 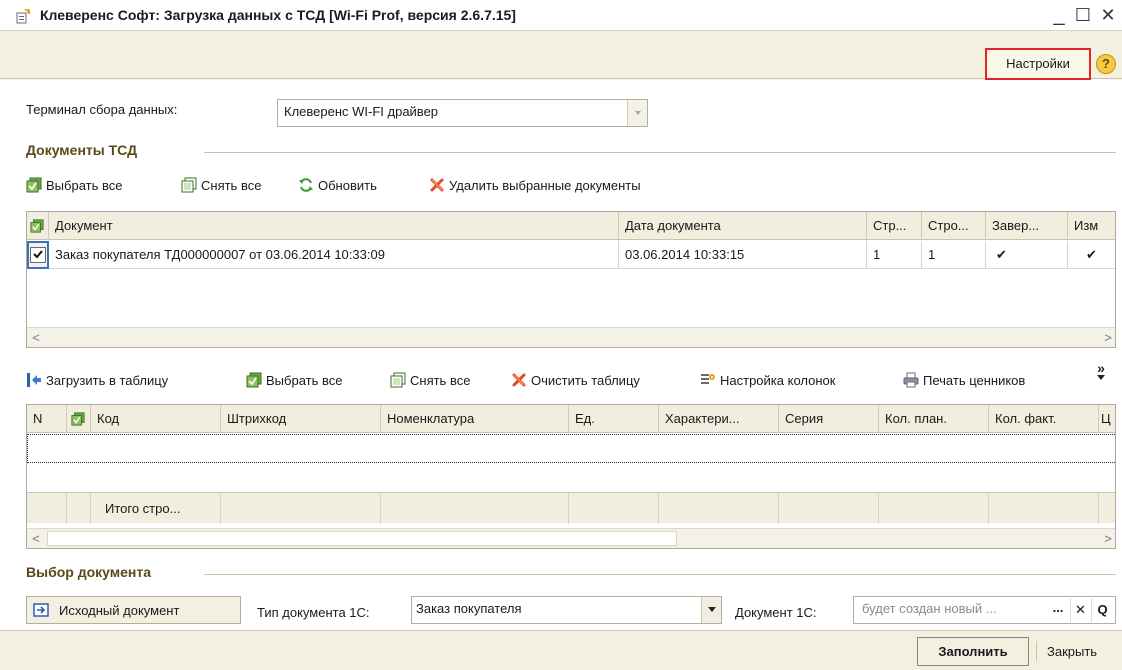 I want to click on select-all-docs-button: Выбрать все, so click(x=74, y=185).